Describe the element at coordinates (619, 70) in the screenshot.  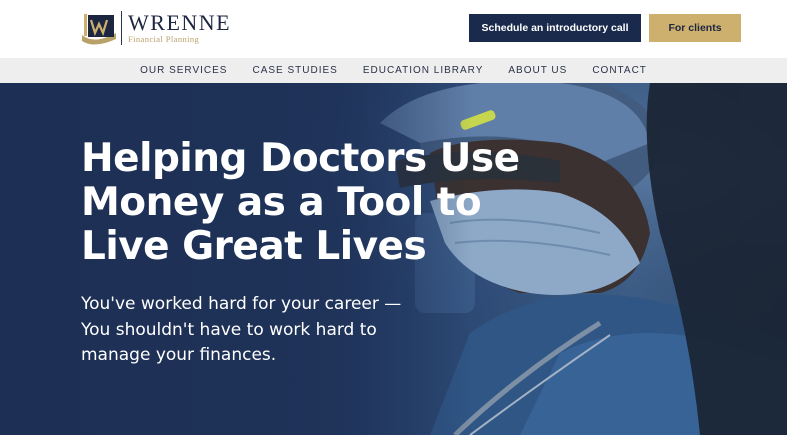
I see `nav-contact: CONTACT` at that location.